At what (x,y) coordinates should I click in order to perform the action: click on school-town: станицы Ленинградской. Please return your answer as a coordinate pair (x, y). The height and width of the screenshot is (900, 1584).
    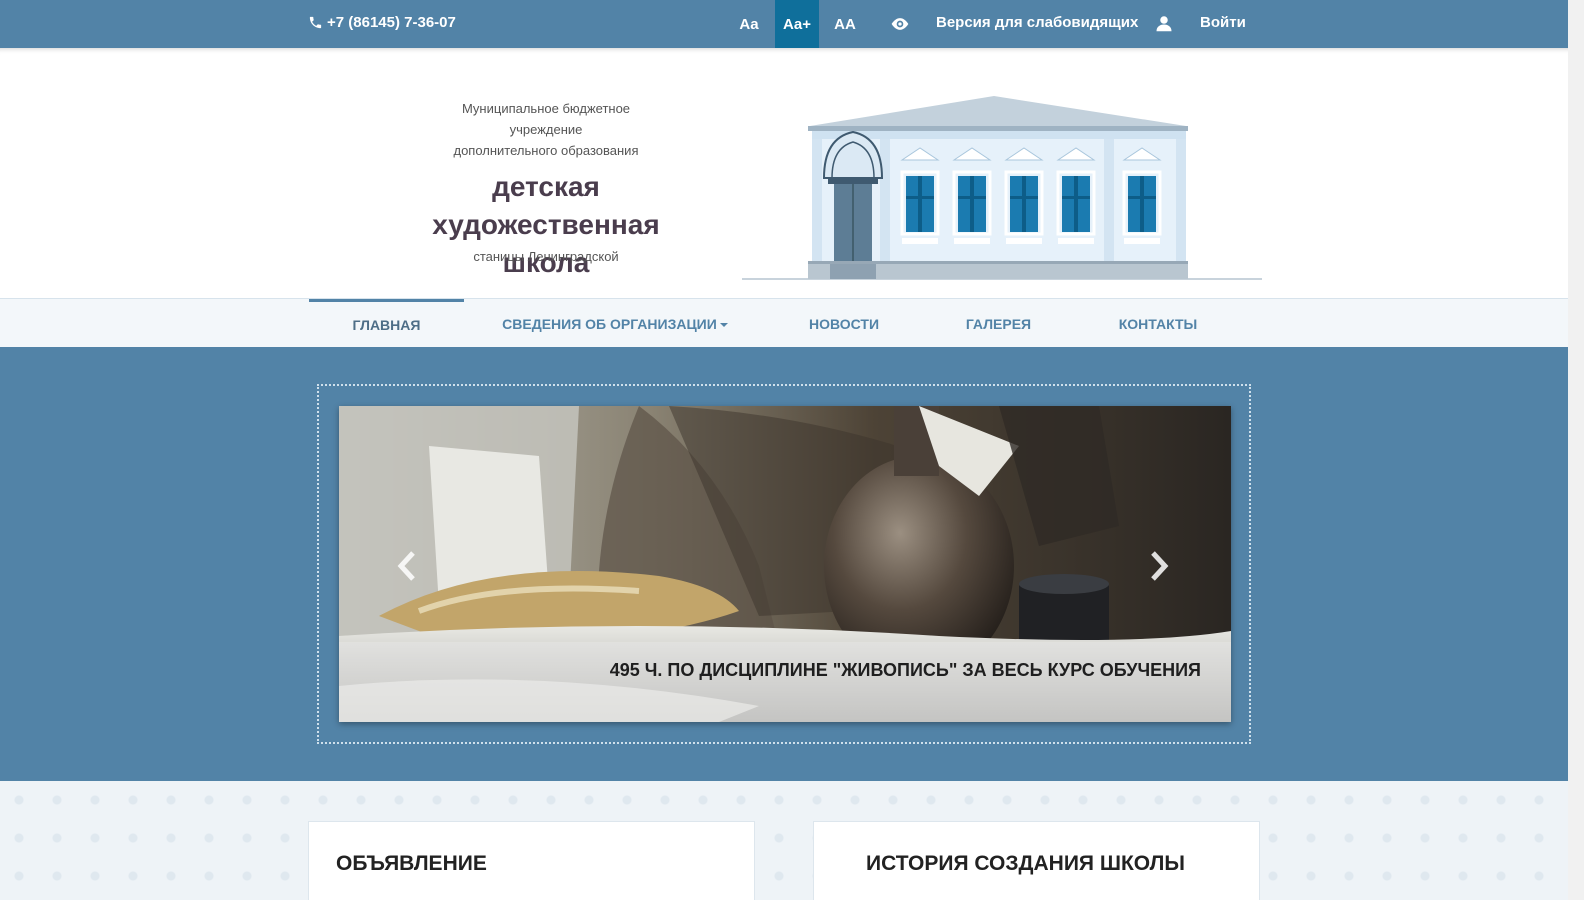
    Looking at the image, I should click on (546, 256).